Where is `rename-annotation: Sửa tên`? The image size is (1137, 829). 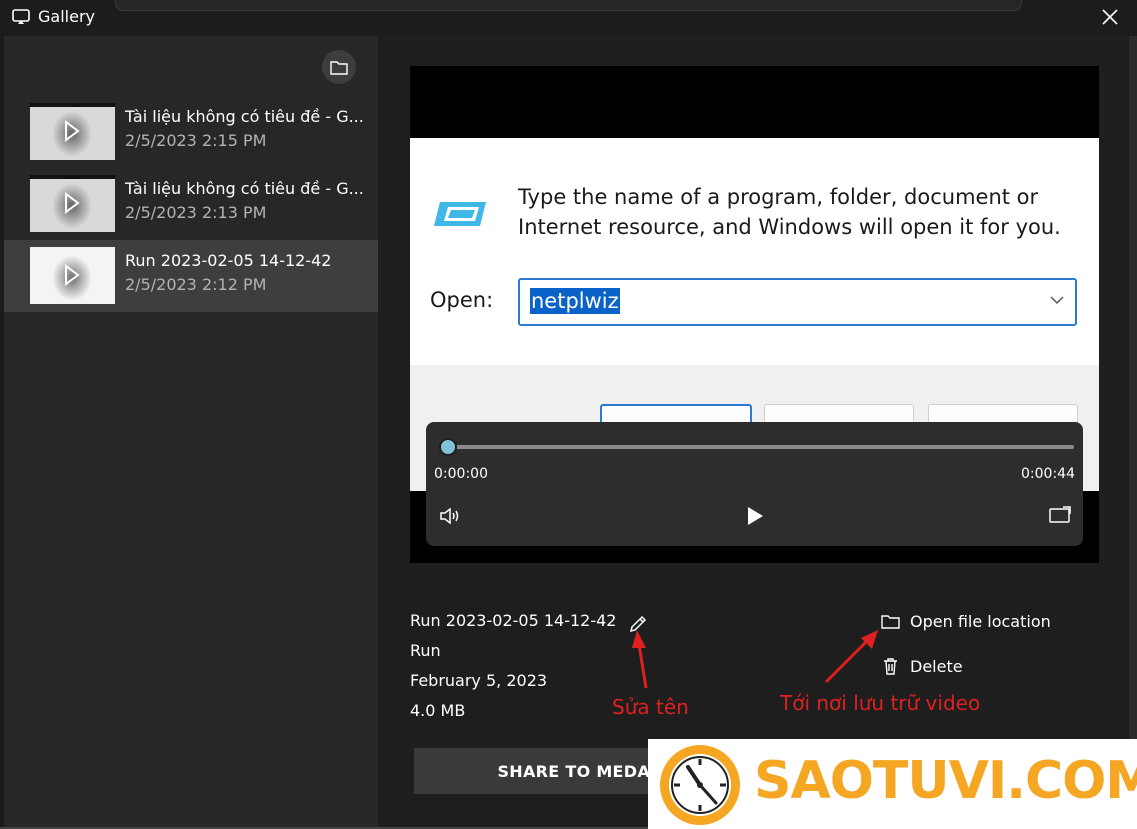 rename-annotation: Sửa tên is located at coordinates (650, 707).